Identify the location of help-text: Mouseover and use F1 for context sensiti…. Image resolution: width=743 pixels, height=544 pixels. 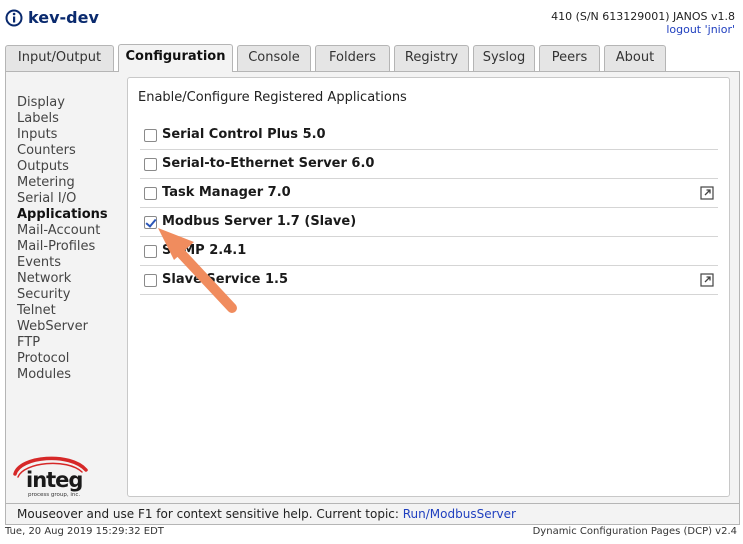
(210, 514).